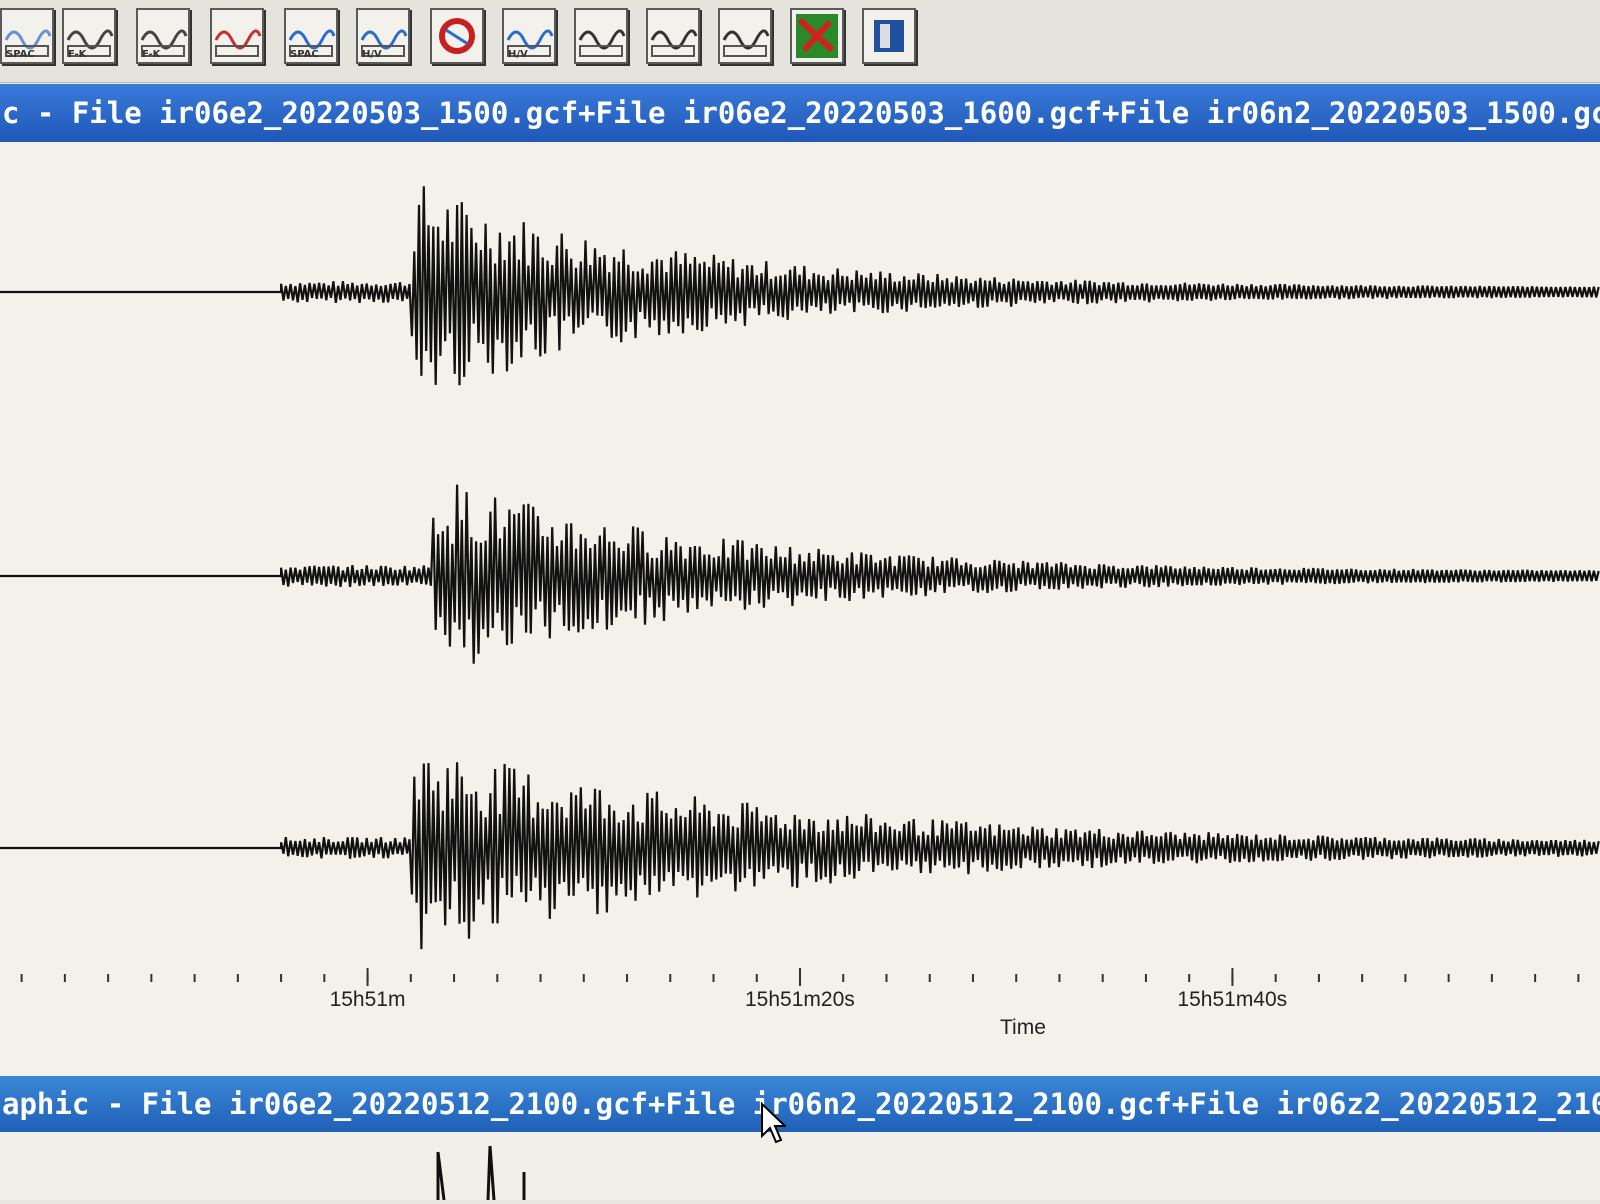  I want to click on table-icon, so click(746, 43).